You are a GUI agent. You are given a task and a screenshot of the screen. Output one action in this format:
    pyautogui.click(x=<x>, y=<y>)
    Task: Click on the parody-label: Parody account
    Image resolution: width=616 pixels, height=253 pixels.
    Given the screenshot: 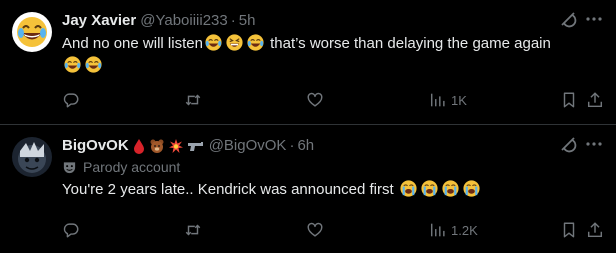 What is the action you would take?
    pyautogui.click(x=333, y=167)
    